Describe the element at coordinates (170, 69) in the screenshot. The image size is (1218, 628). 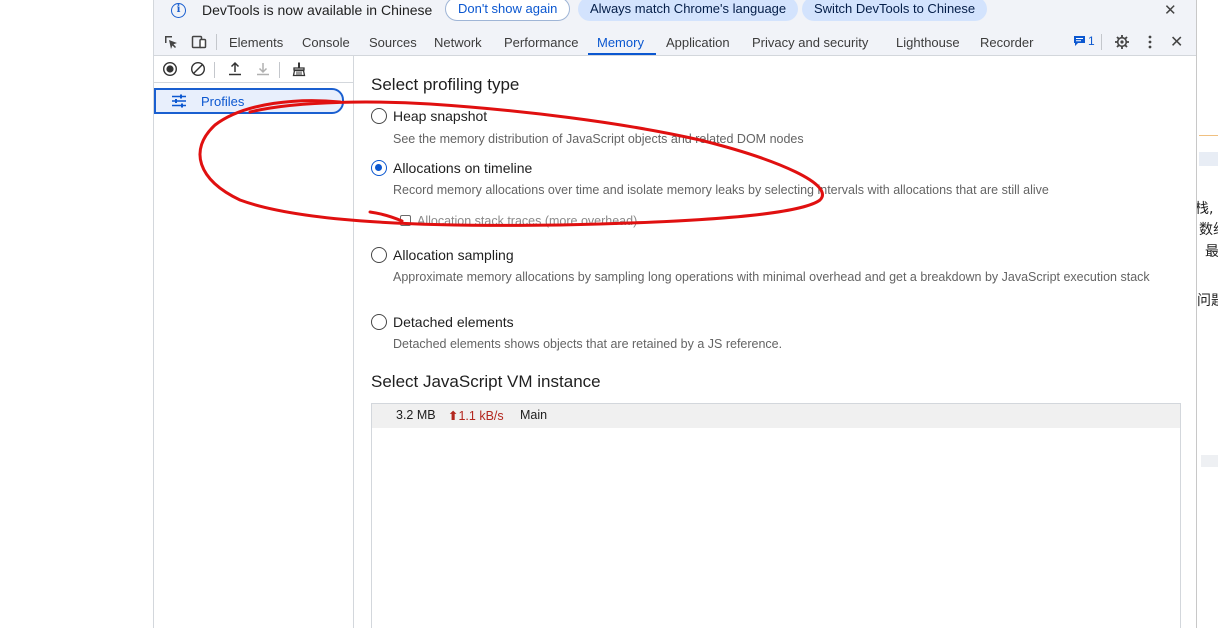
I see `record-icon` at that location.